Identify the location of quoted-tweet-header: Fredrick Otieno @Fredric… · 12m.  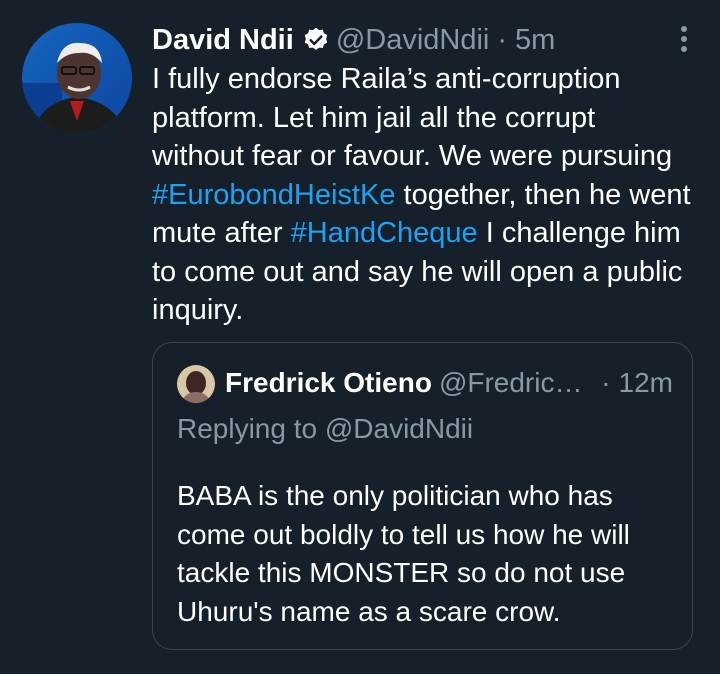
(449, 383).